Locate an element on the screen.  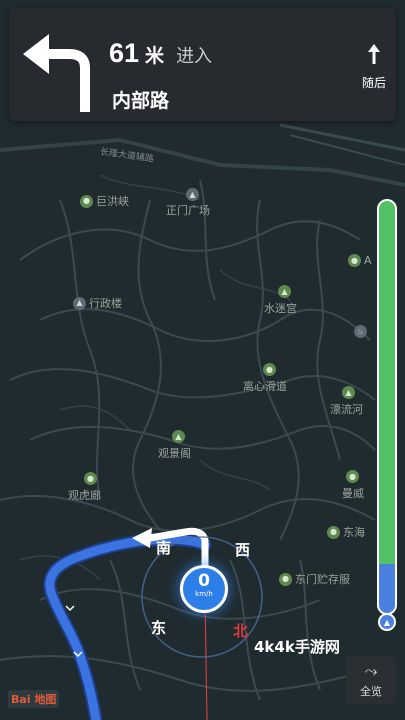
navigation-guidance-panel: 61 米 进入 内部路 随后 is located at coordinates (202, 64).